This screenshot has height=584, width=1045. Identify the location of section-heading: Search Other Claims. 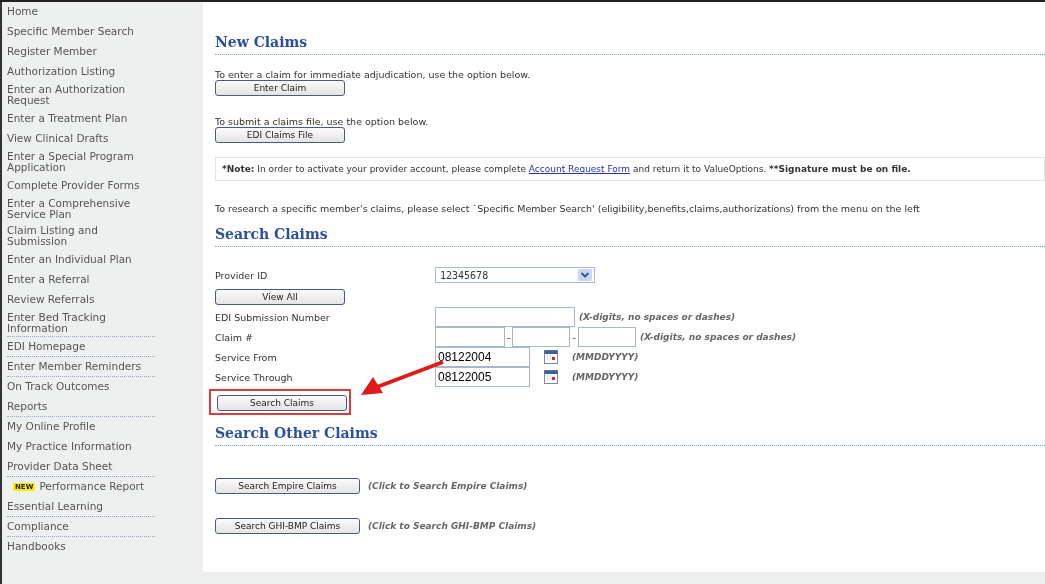
(630, 435).